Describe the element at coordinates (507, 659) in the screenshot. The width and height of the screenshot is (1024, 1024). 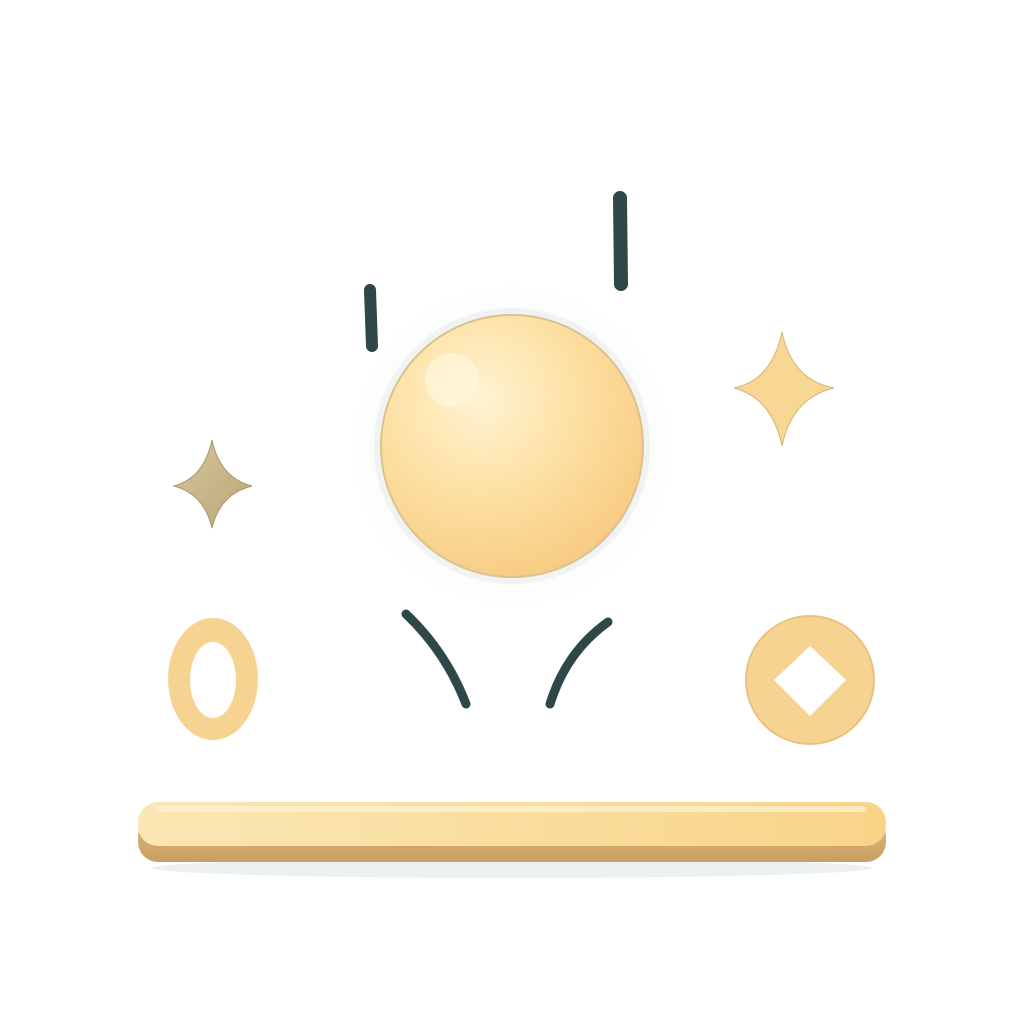
I see `bounce-lines-icon` at that location.